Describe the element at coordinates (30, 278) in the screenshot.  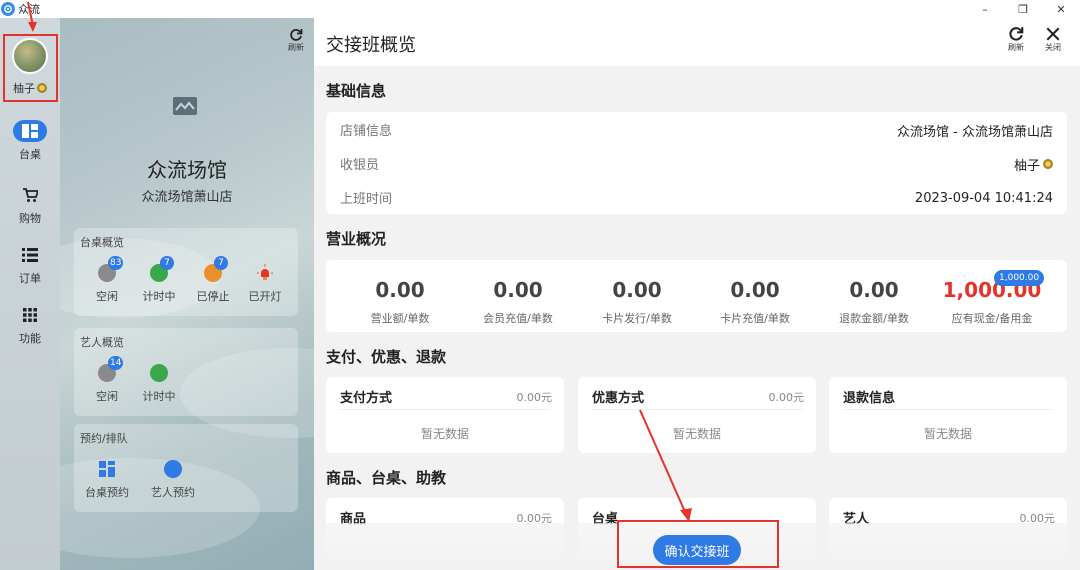
I see `nav-label-orders: 订单` at that location.